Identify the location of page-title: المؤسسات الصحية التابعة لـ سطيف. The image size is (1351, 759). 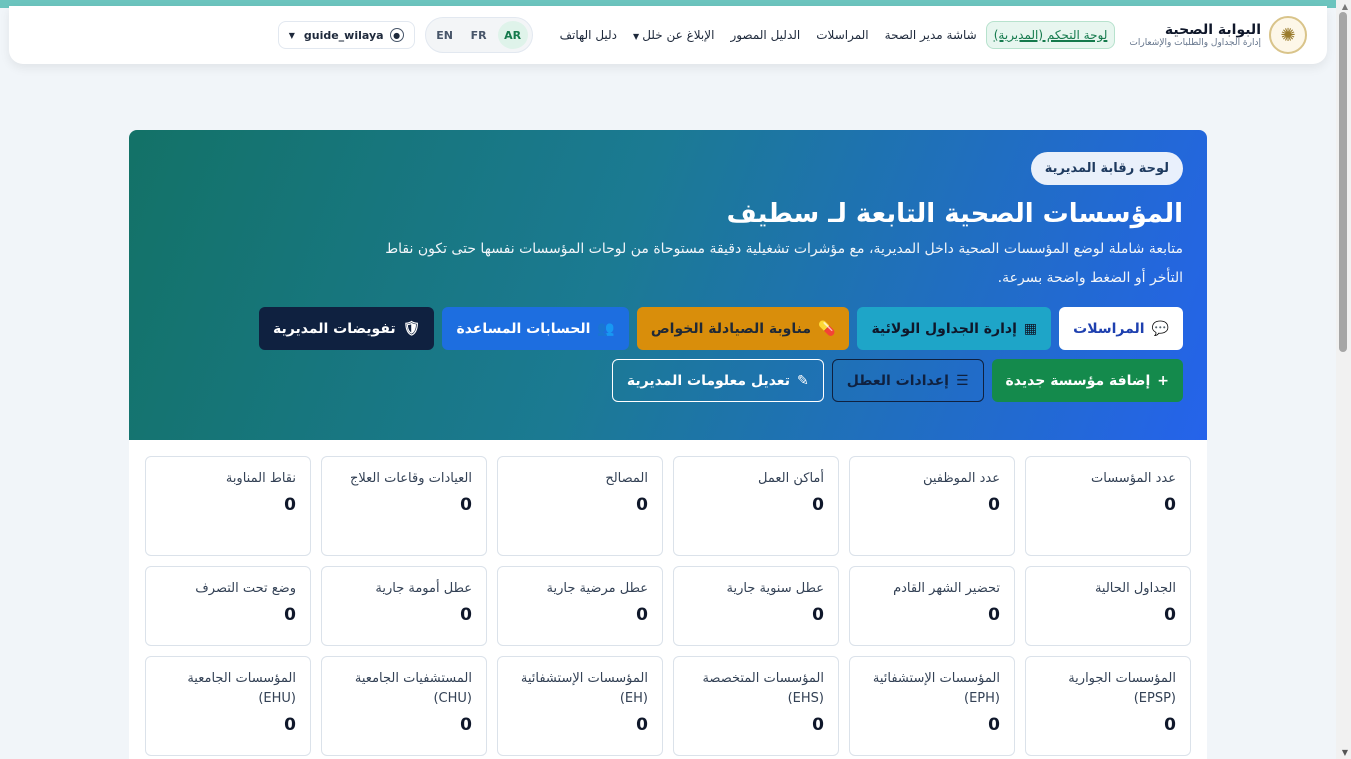
(954, 214).